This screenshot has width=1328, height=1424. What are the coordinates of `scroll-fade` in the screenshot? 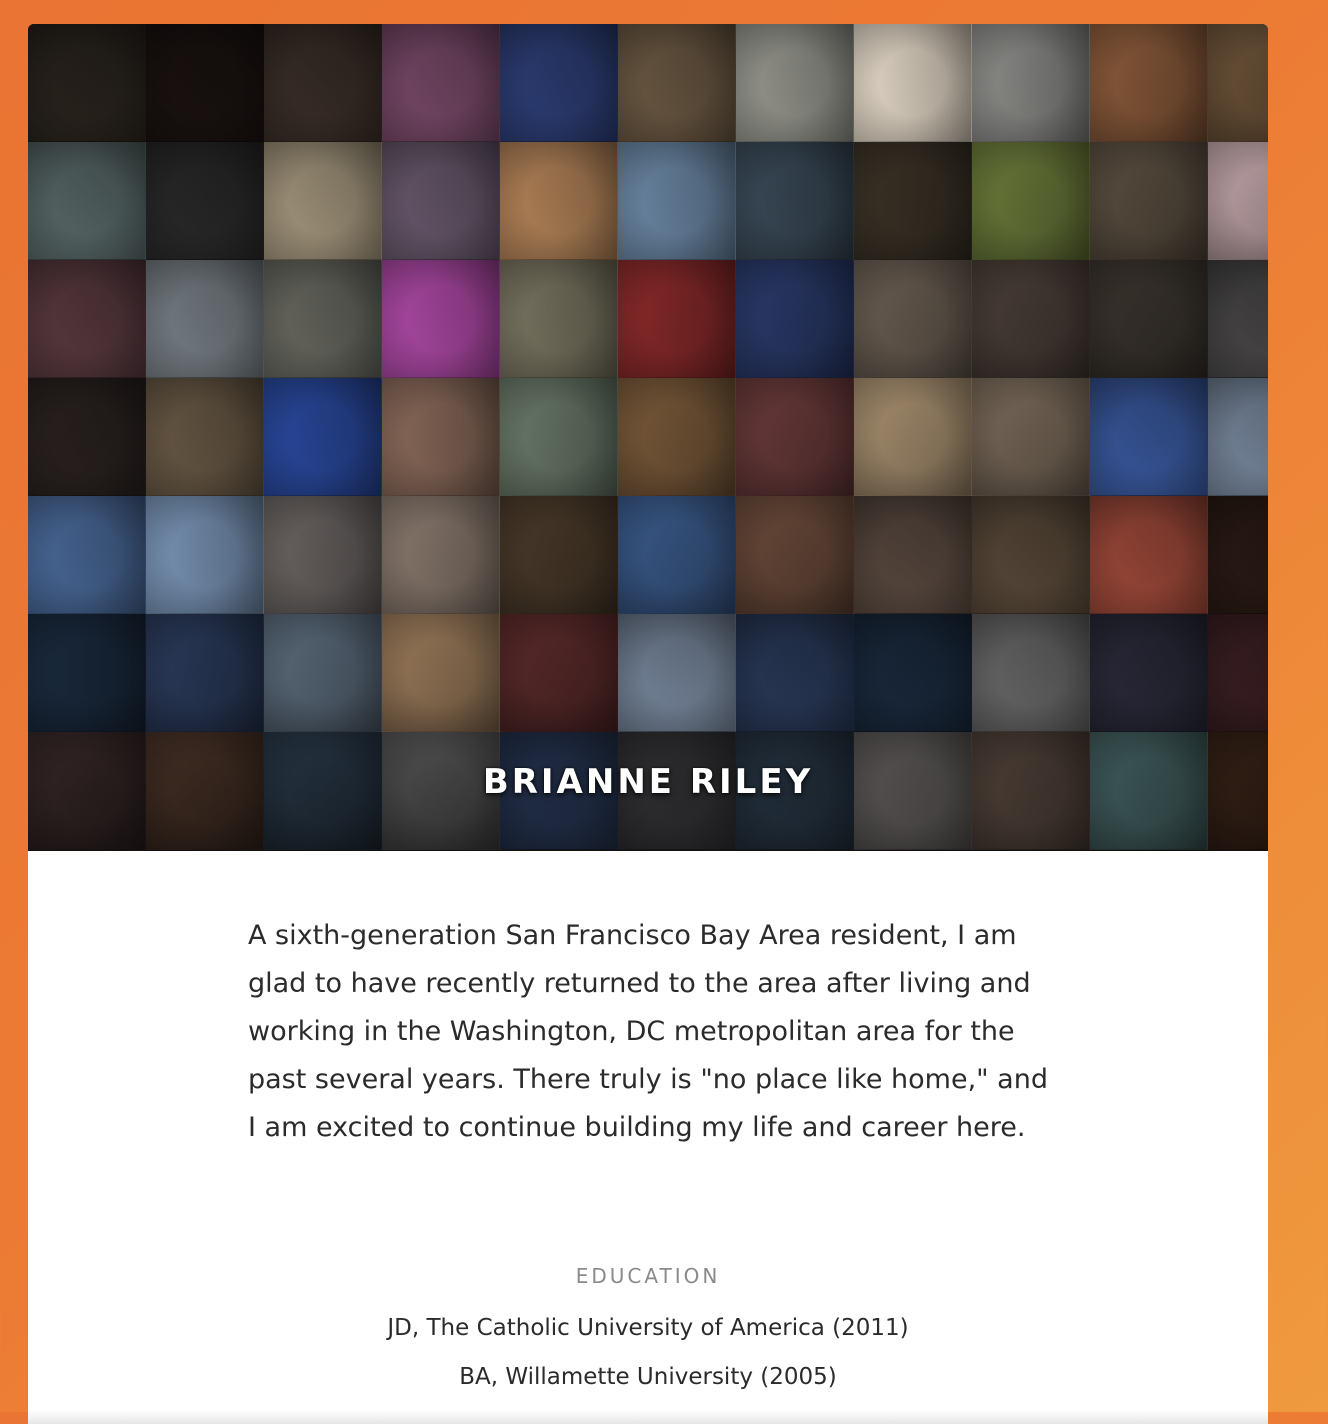 It's located at (648, 1417).